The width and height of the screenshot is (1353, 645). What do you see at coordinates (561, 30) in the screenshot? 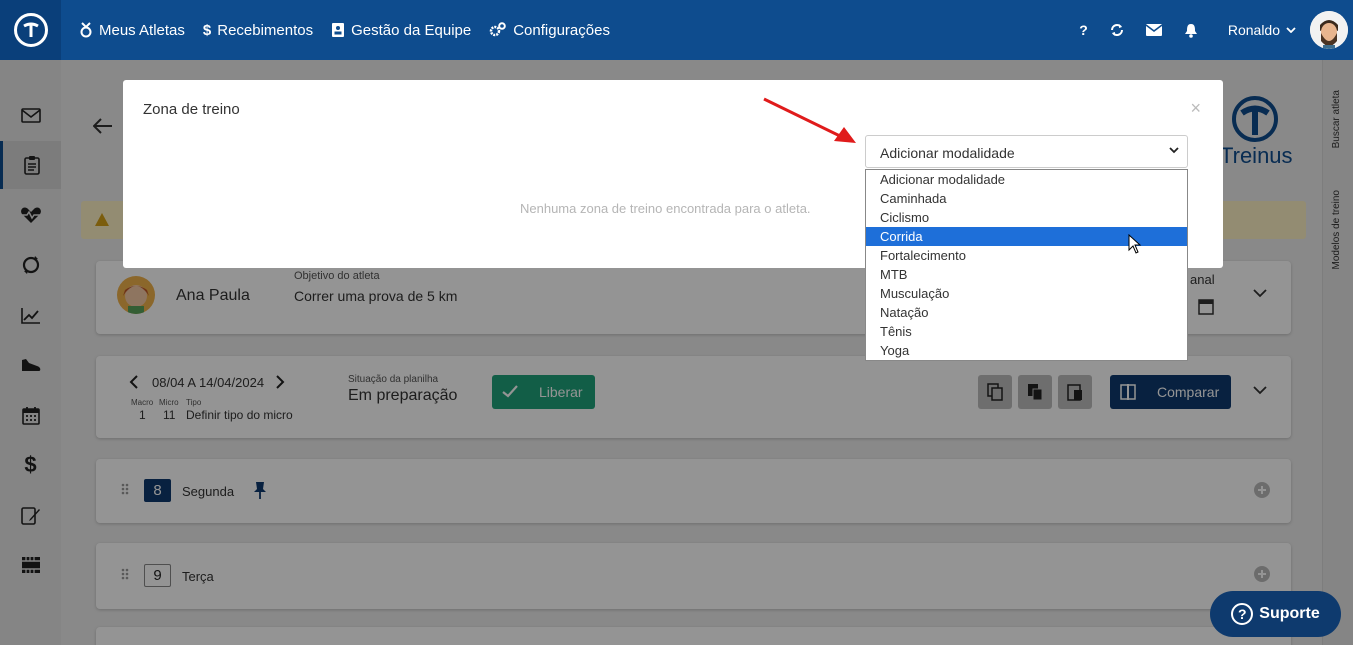
I see `nav-label: Configurações` at bounding box center [561, 30].